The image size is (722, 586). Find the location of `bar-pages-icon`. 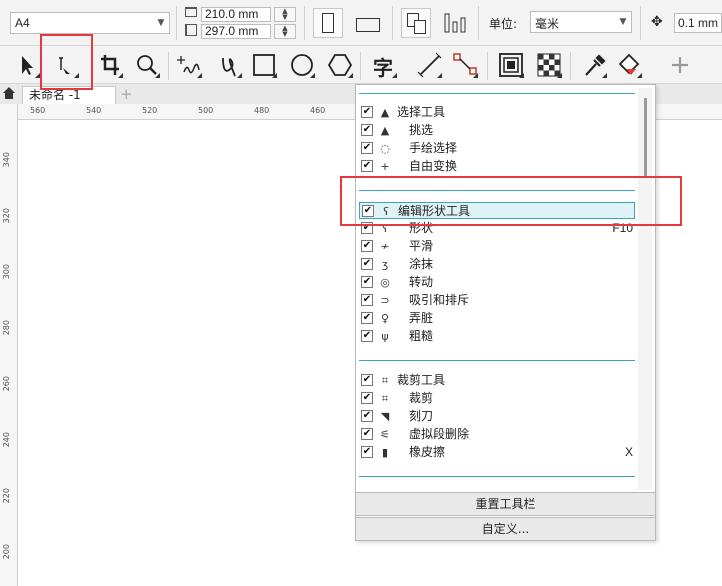

bar-pages-icon is located at coordinates (455, 23).